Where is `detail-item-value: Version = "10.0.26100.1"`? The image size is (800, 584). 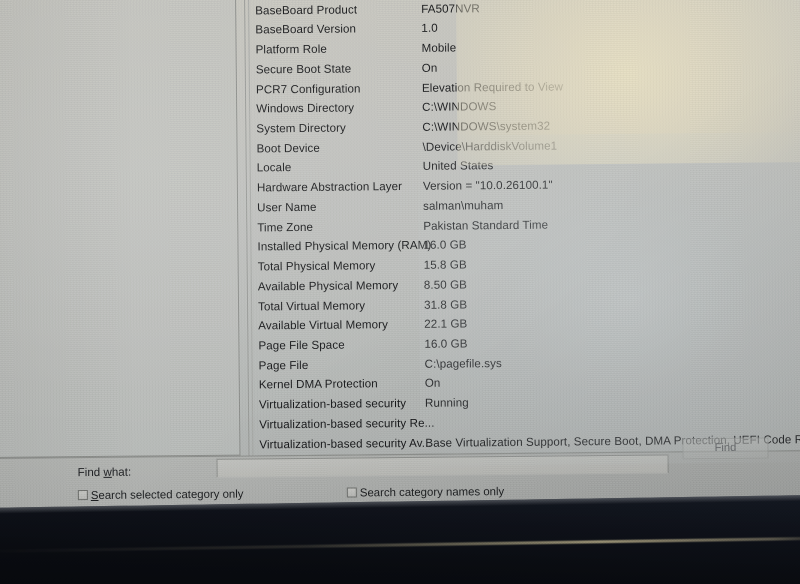 detail-item-value: Version = "10.0.26100.1" is located at coordinates (487, 186).